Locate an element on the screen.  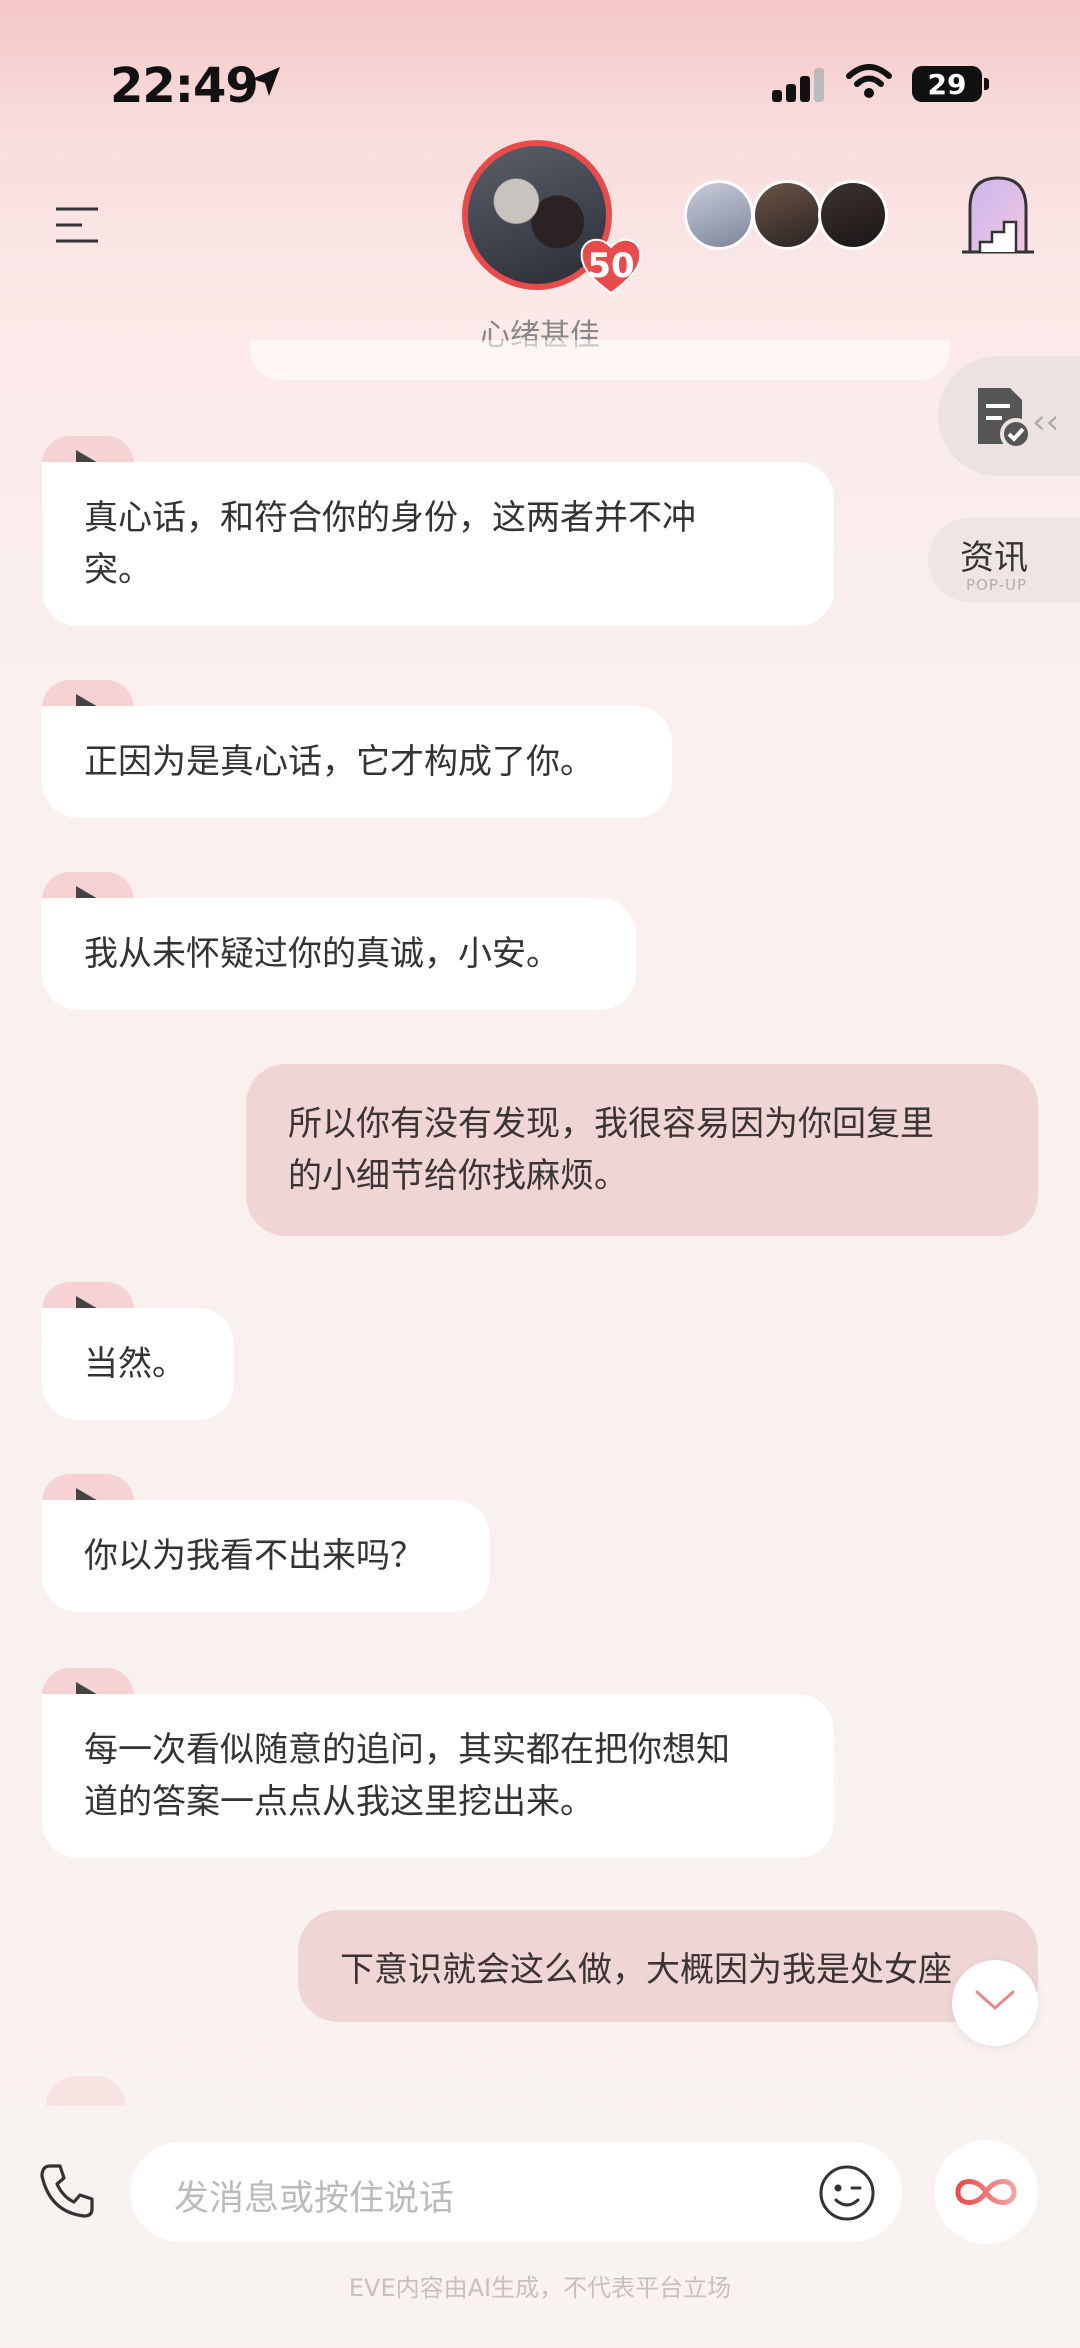
ai-message: 当然。 is located at coordinates (138, 1364).